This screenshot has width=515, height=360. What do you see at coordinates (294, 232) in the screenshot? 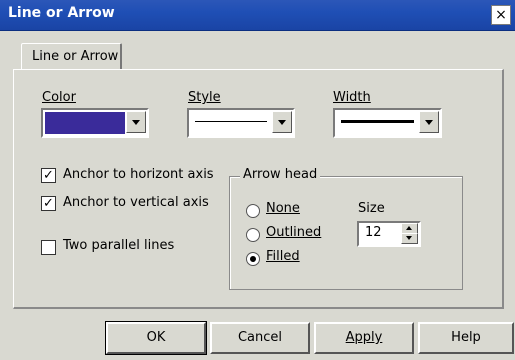
I see `radio-outlined-label: Outlined` at bounding box center [294, 232].